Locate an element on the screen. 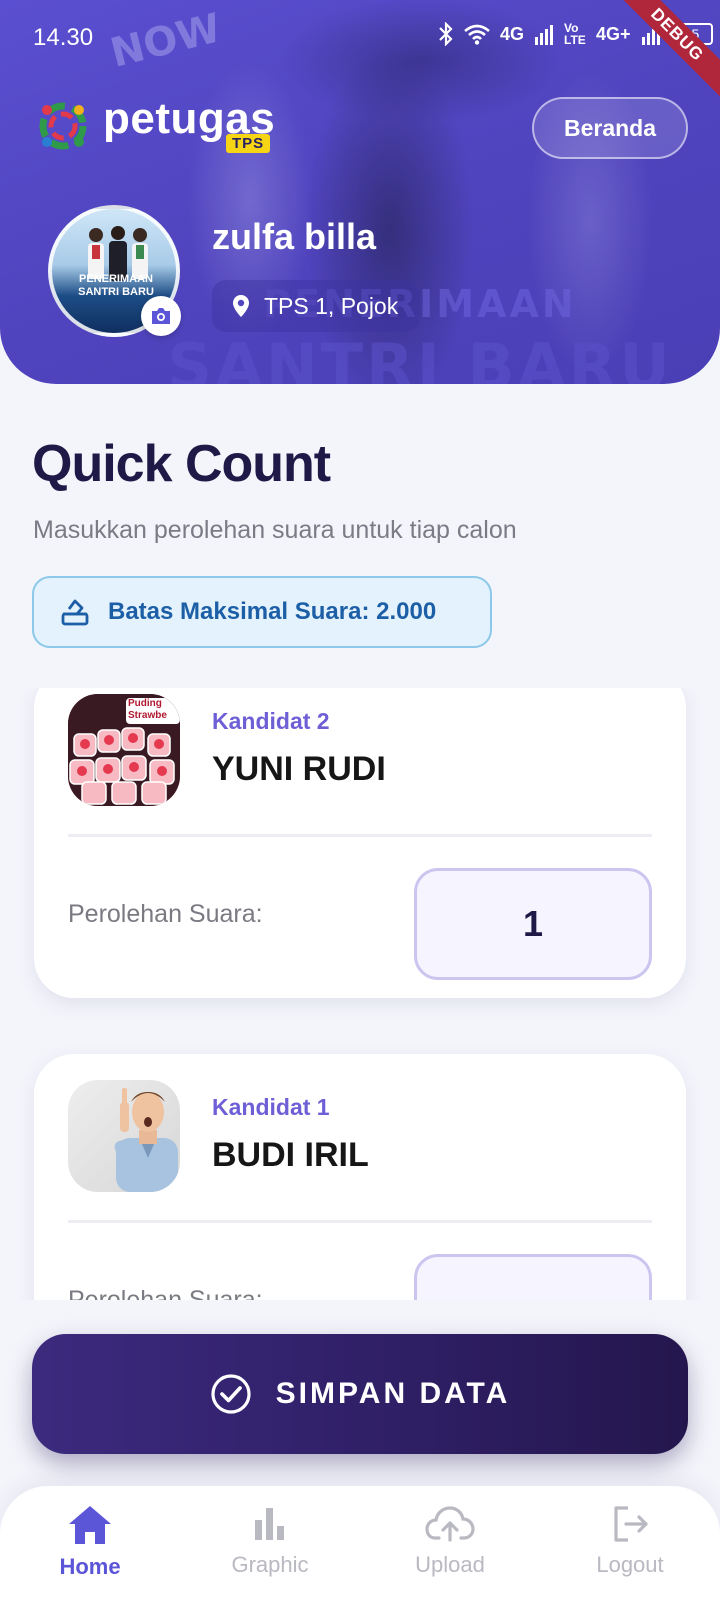 This screenshot has height=1600, width=720. ballot-box-icon is located at coordinates (75, 612).